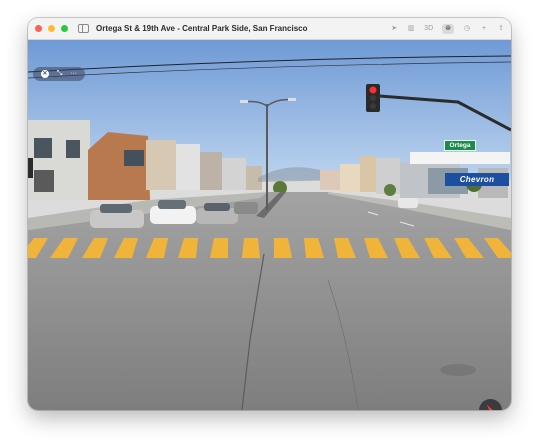 The width and height of the screenshot is (539, 447). What do you see at coordinates (467, 29) in the screenshot?
I see `clock-icon: ◷` at bounding box center [467, 29].